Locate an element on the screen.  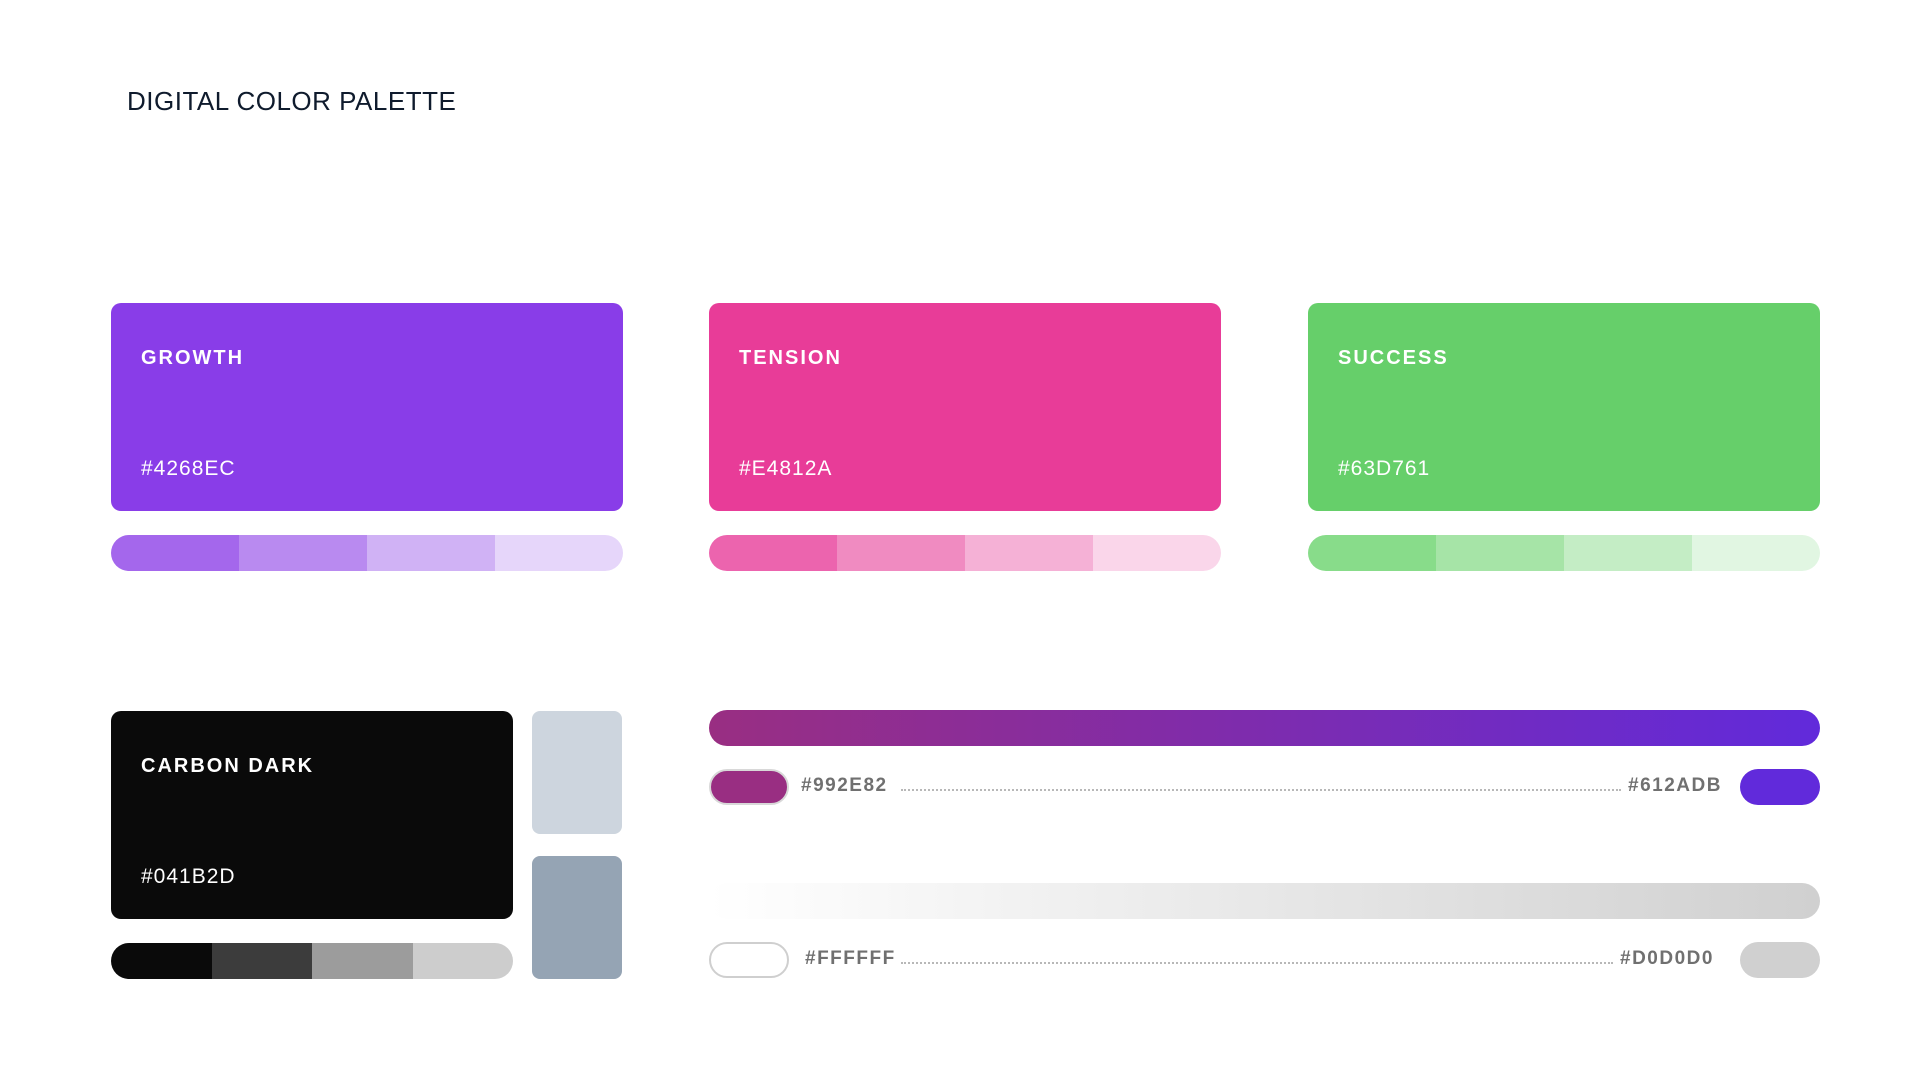
success-tint-strip is located at coordinates (1564, 553).